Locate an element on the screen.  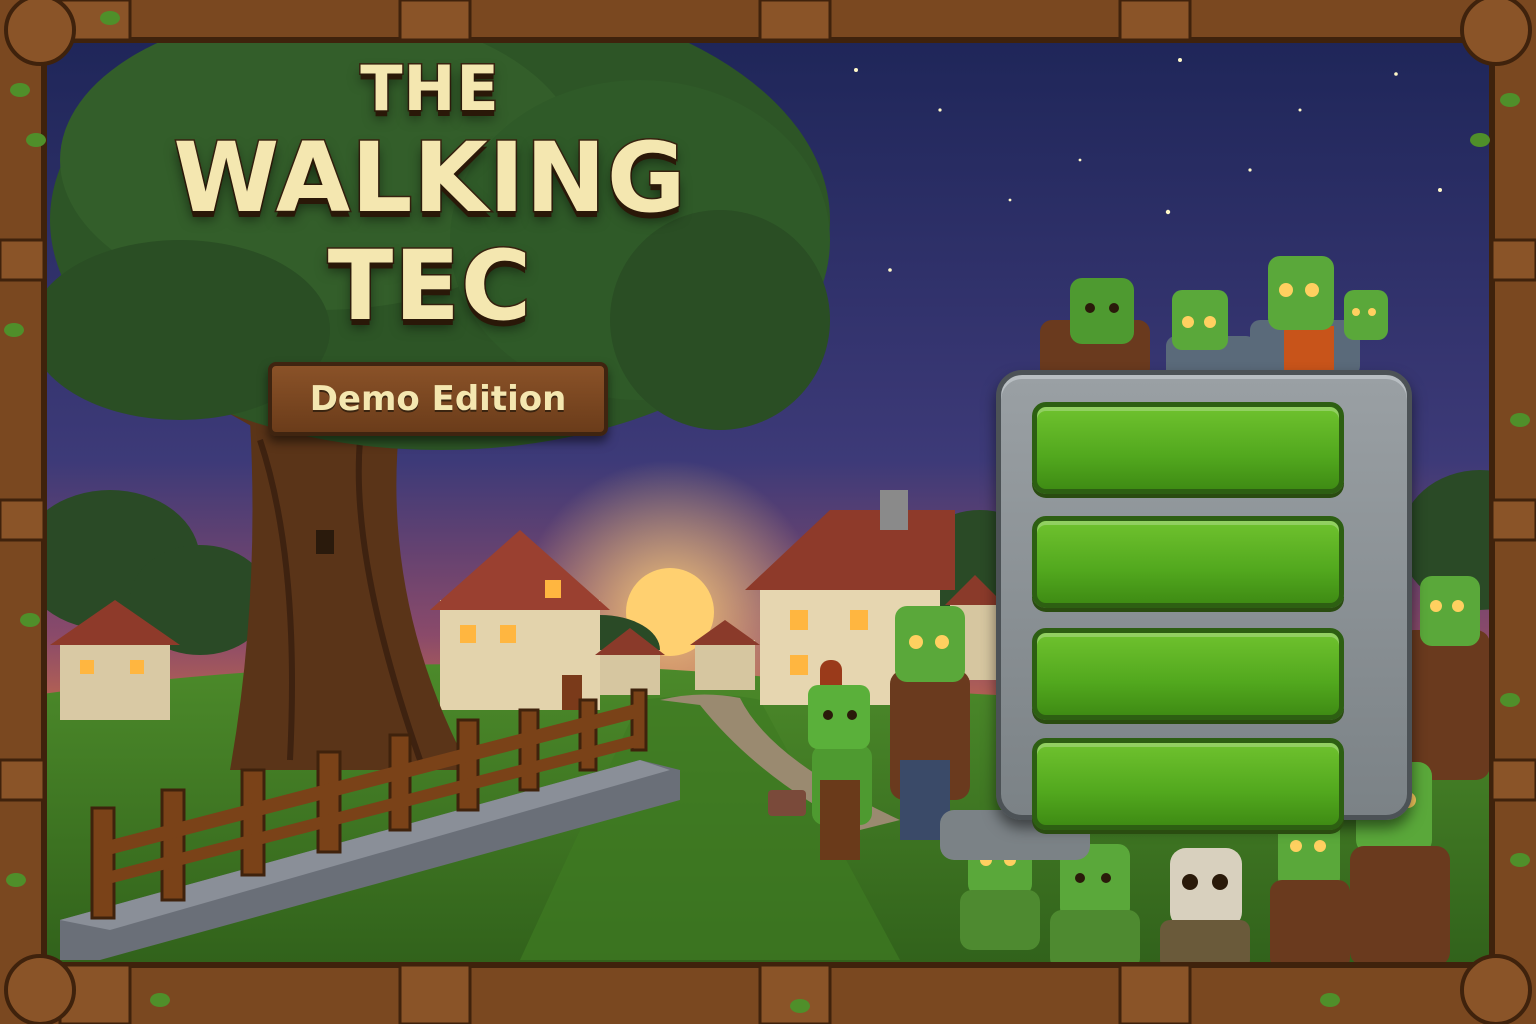
title-line-tec: TEC is located at coordinates (429, 286).